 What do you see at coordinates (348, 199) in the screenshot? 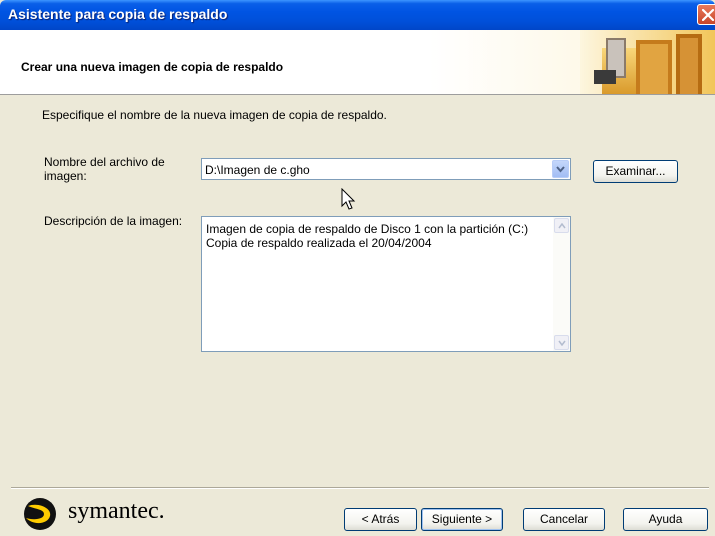
I see `mouse-pointer-icon` at bounding box center [348, 199].